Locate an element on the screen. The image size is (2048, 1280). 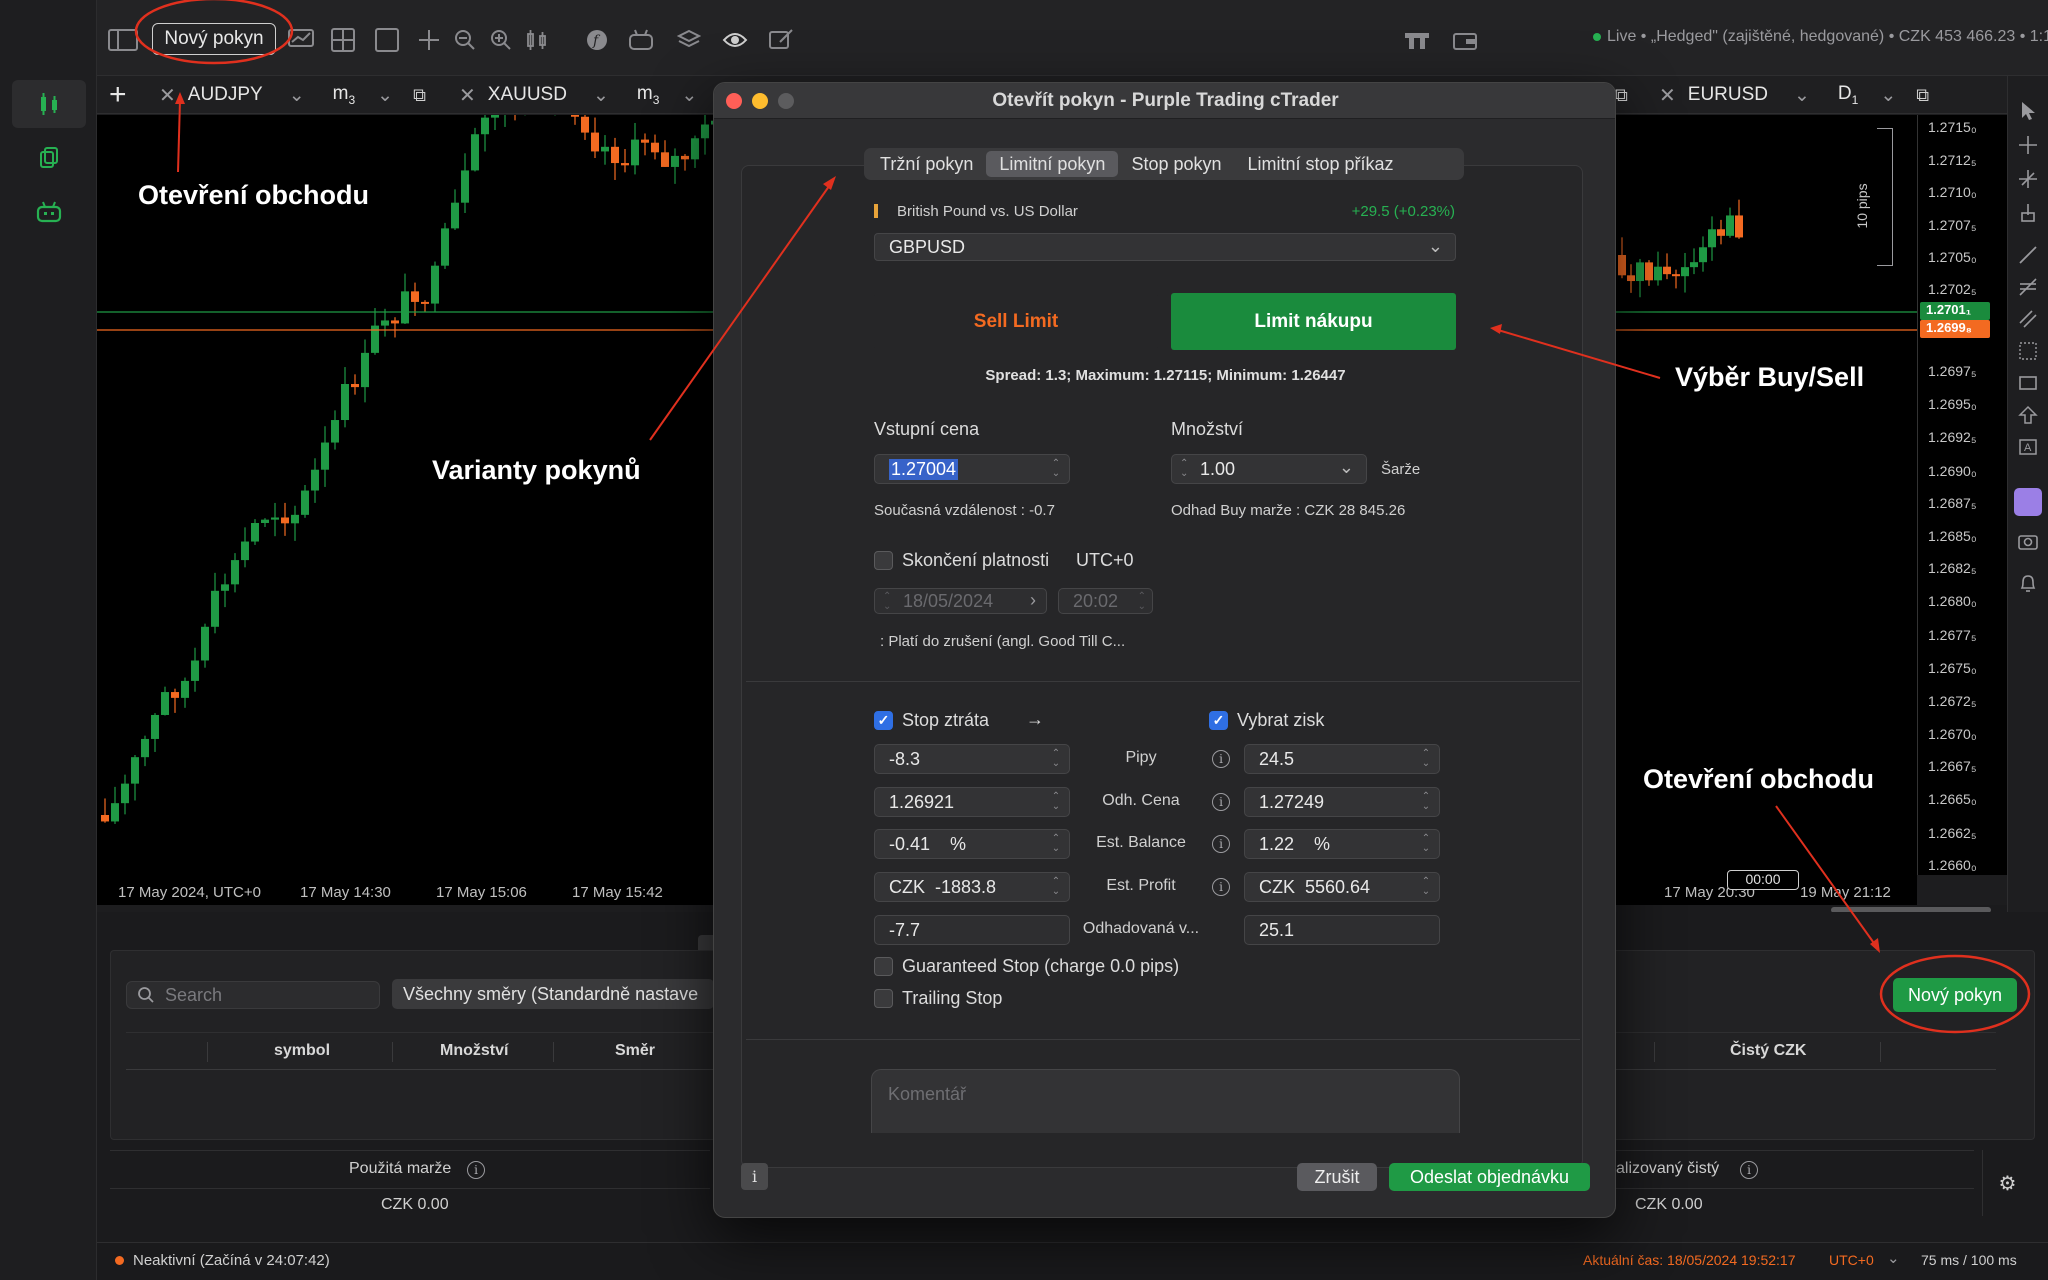
layout-icon is located at coordinates (123, 40).